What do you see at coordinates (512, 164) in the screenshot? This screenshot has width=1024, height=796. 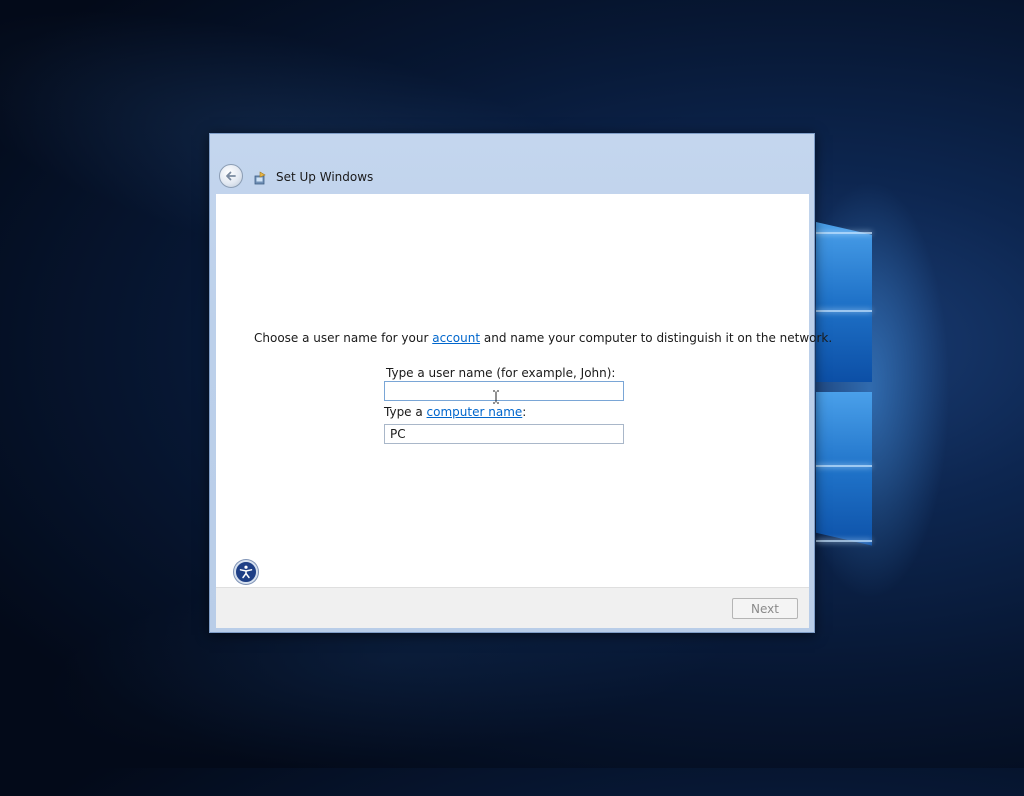 I see `title-bar: Set Up Windows` at bounding box center [512, 164].